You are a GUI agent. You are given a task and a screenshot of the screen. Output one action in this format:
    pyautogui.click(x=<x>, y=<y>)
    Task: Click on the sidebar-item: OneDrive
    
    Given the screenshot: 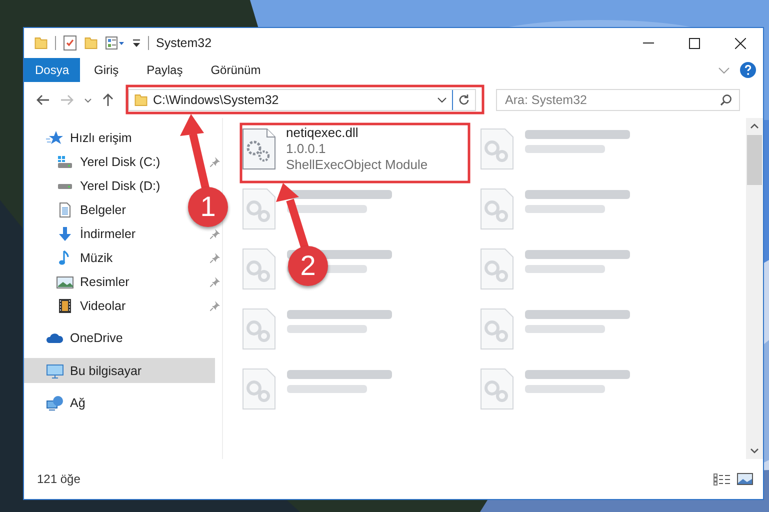 What is the action you would take?
    pyautogui.click(x=76, y=338)
    